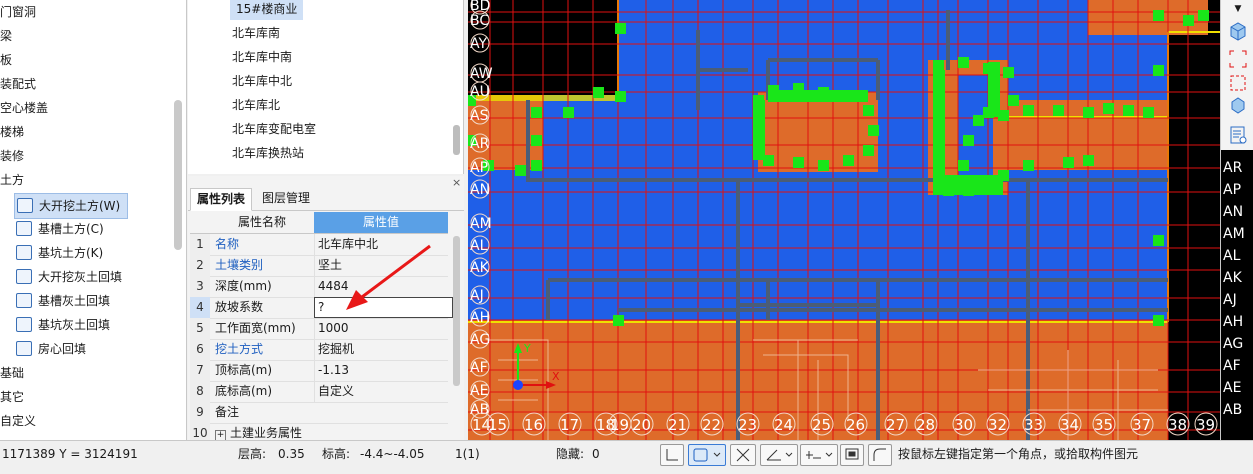 The image size is (1253, 474). I want to click on tree-item: 基础, so click(12, 373).